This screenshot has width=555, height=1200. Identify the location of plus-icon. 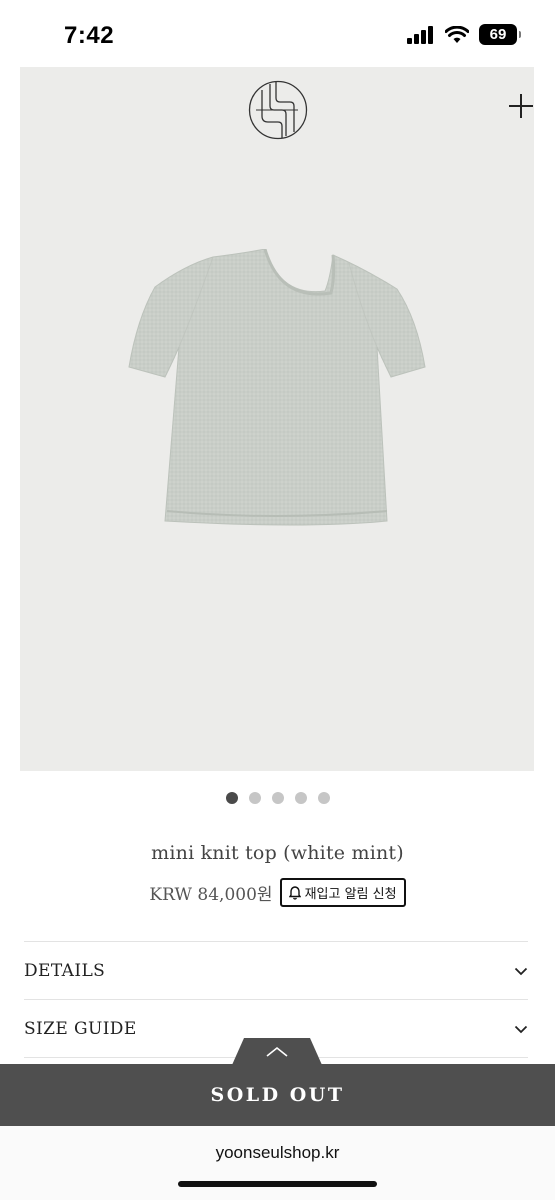
(521, 106).